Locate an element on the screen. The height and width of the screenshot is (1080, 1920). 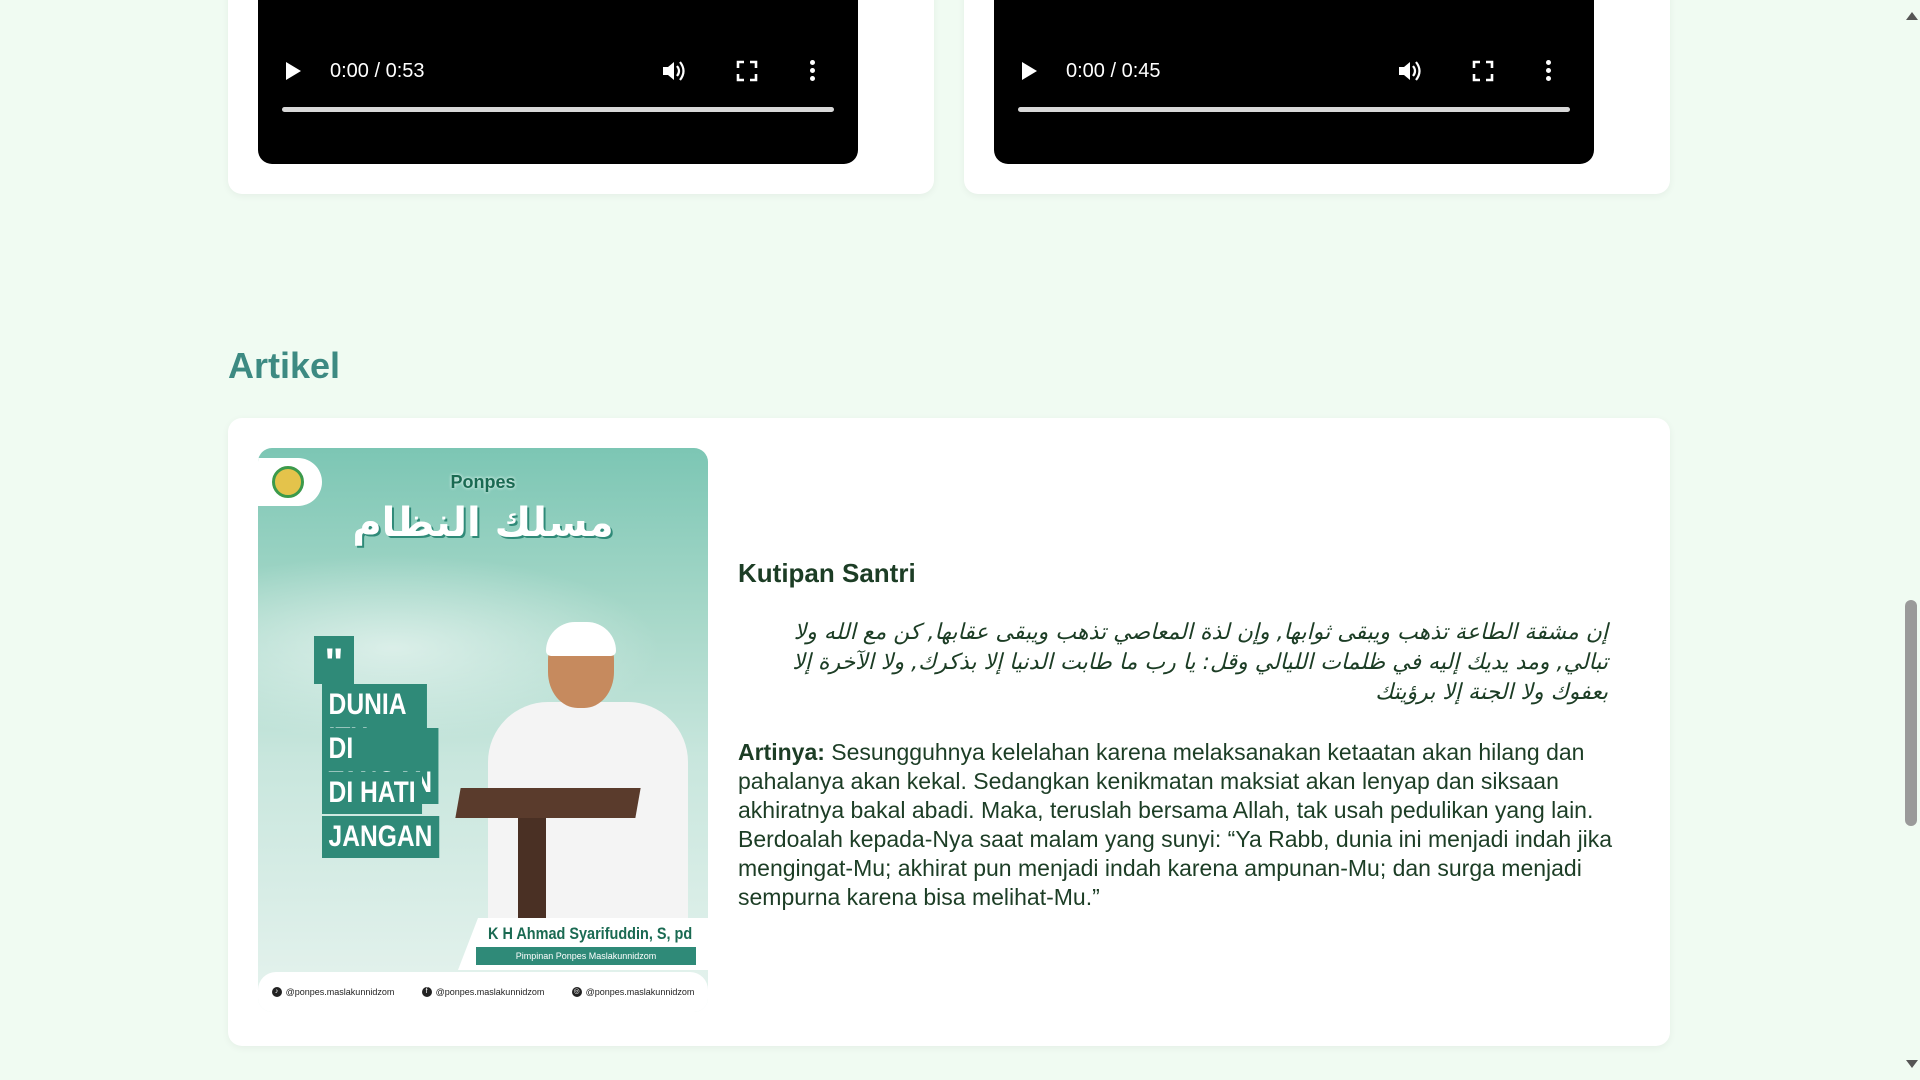
image-brand-small: Ponpes is located at coordinates (483, 482).